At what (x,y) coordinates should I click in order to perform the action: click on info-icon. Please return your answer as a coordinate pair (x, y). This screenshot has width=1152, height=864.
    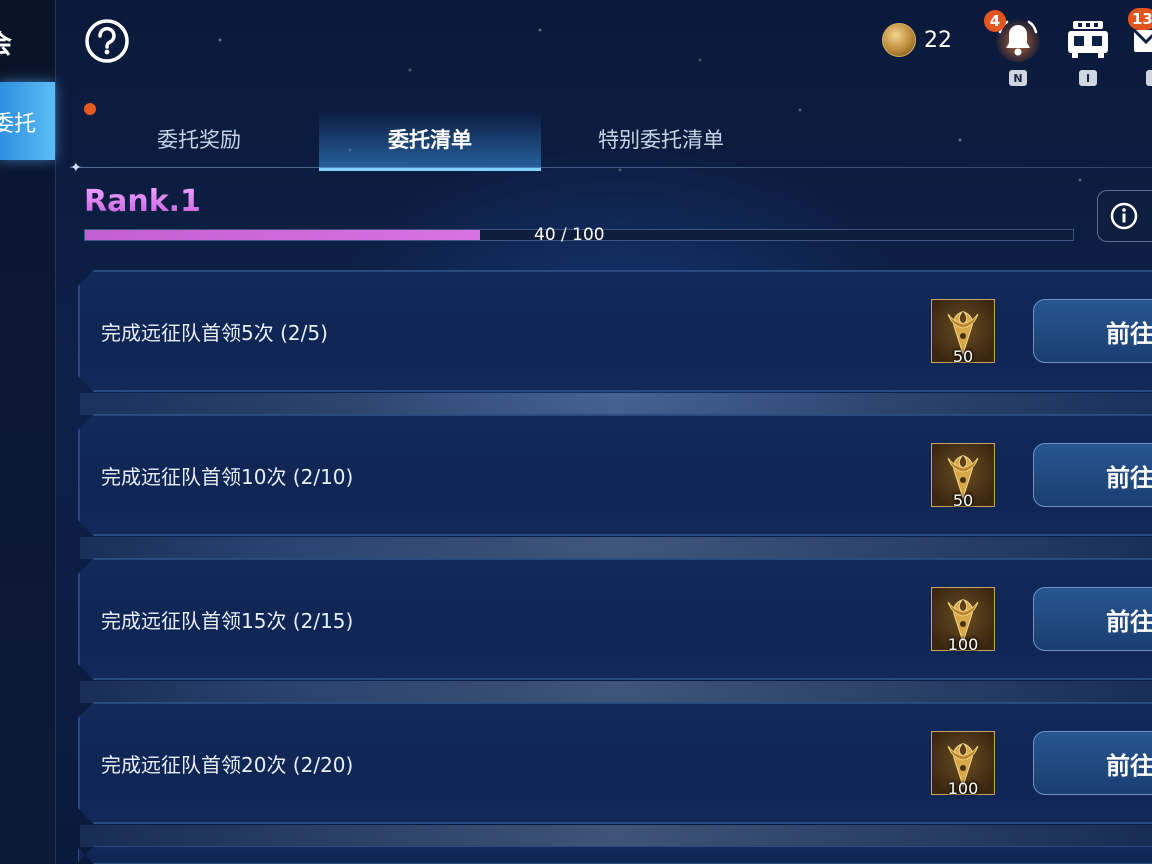
    Looking at the image, I should click on (1124, 216).